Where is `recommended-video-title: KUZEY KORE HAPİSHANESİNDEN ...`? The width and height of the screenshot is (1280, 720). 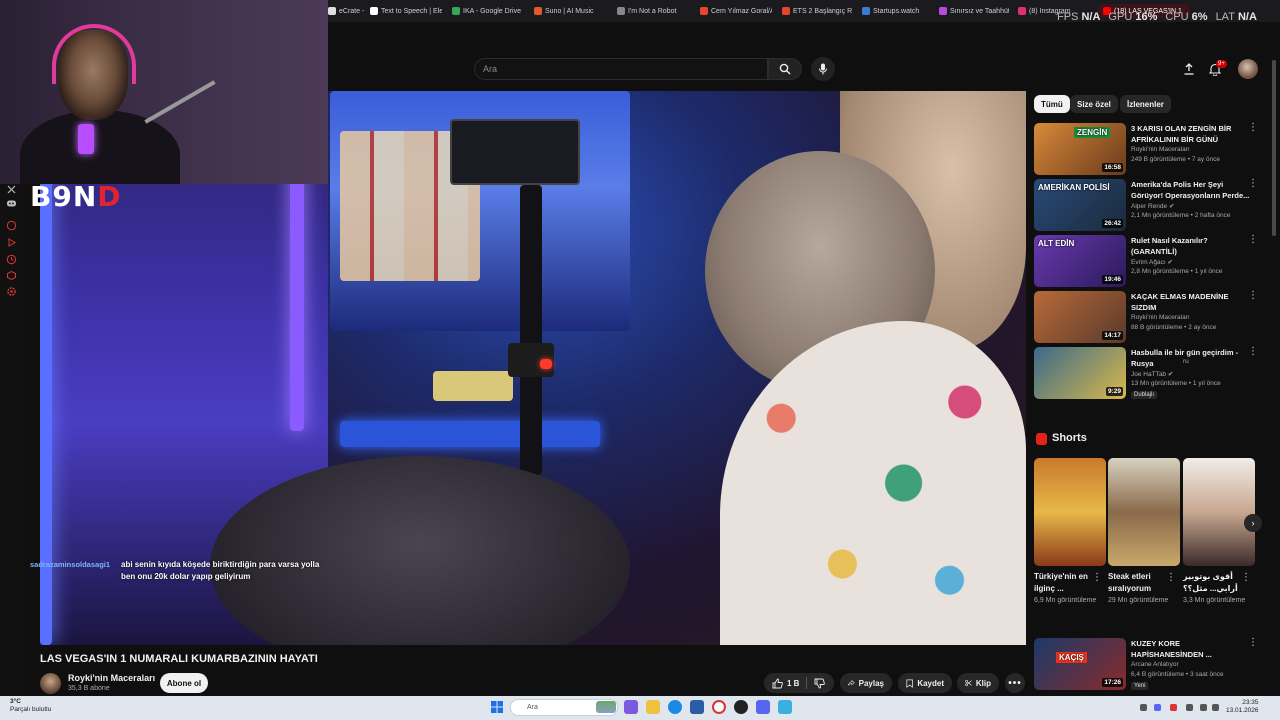 recommended-video-title: KUZEY KORE HAPİSHANESİNDEN ... is located at coordinates (1191, 649).